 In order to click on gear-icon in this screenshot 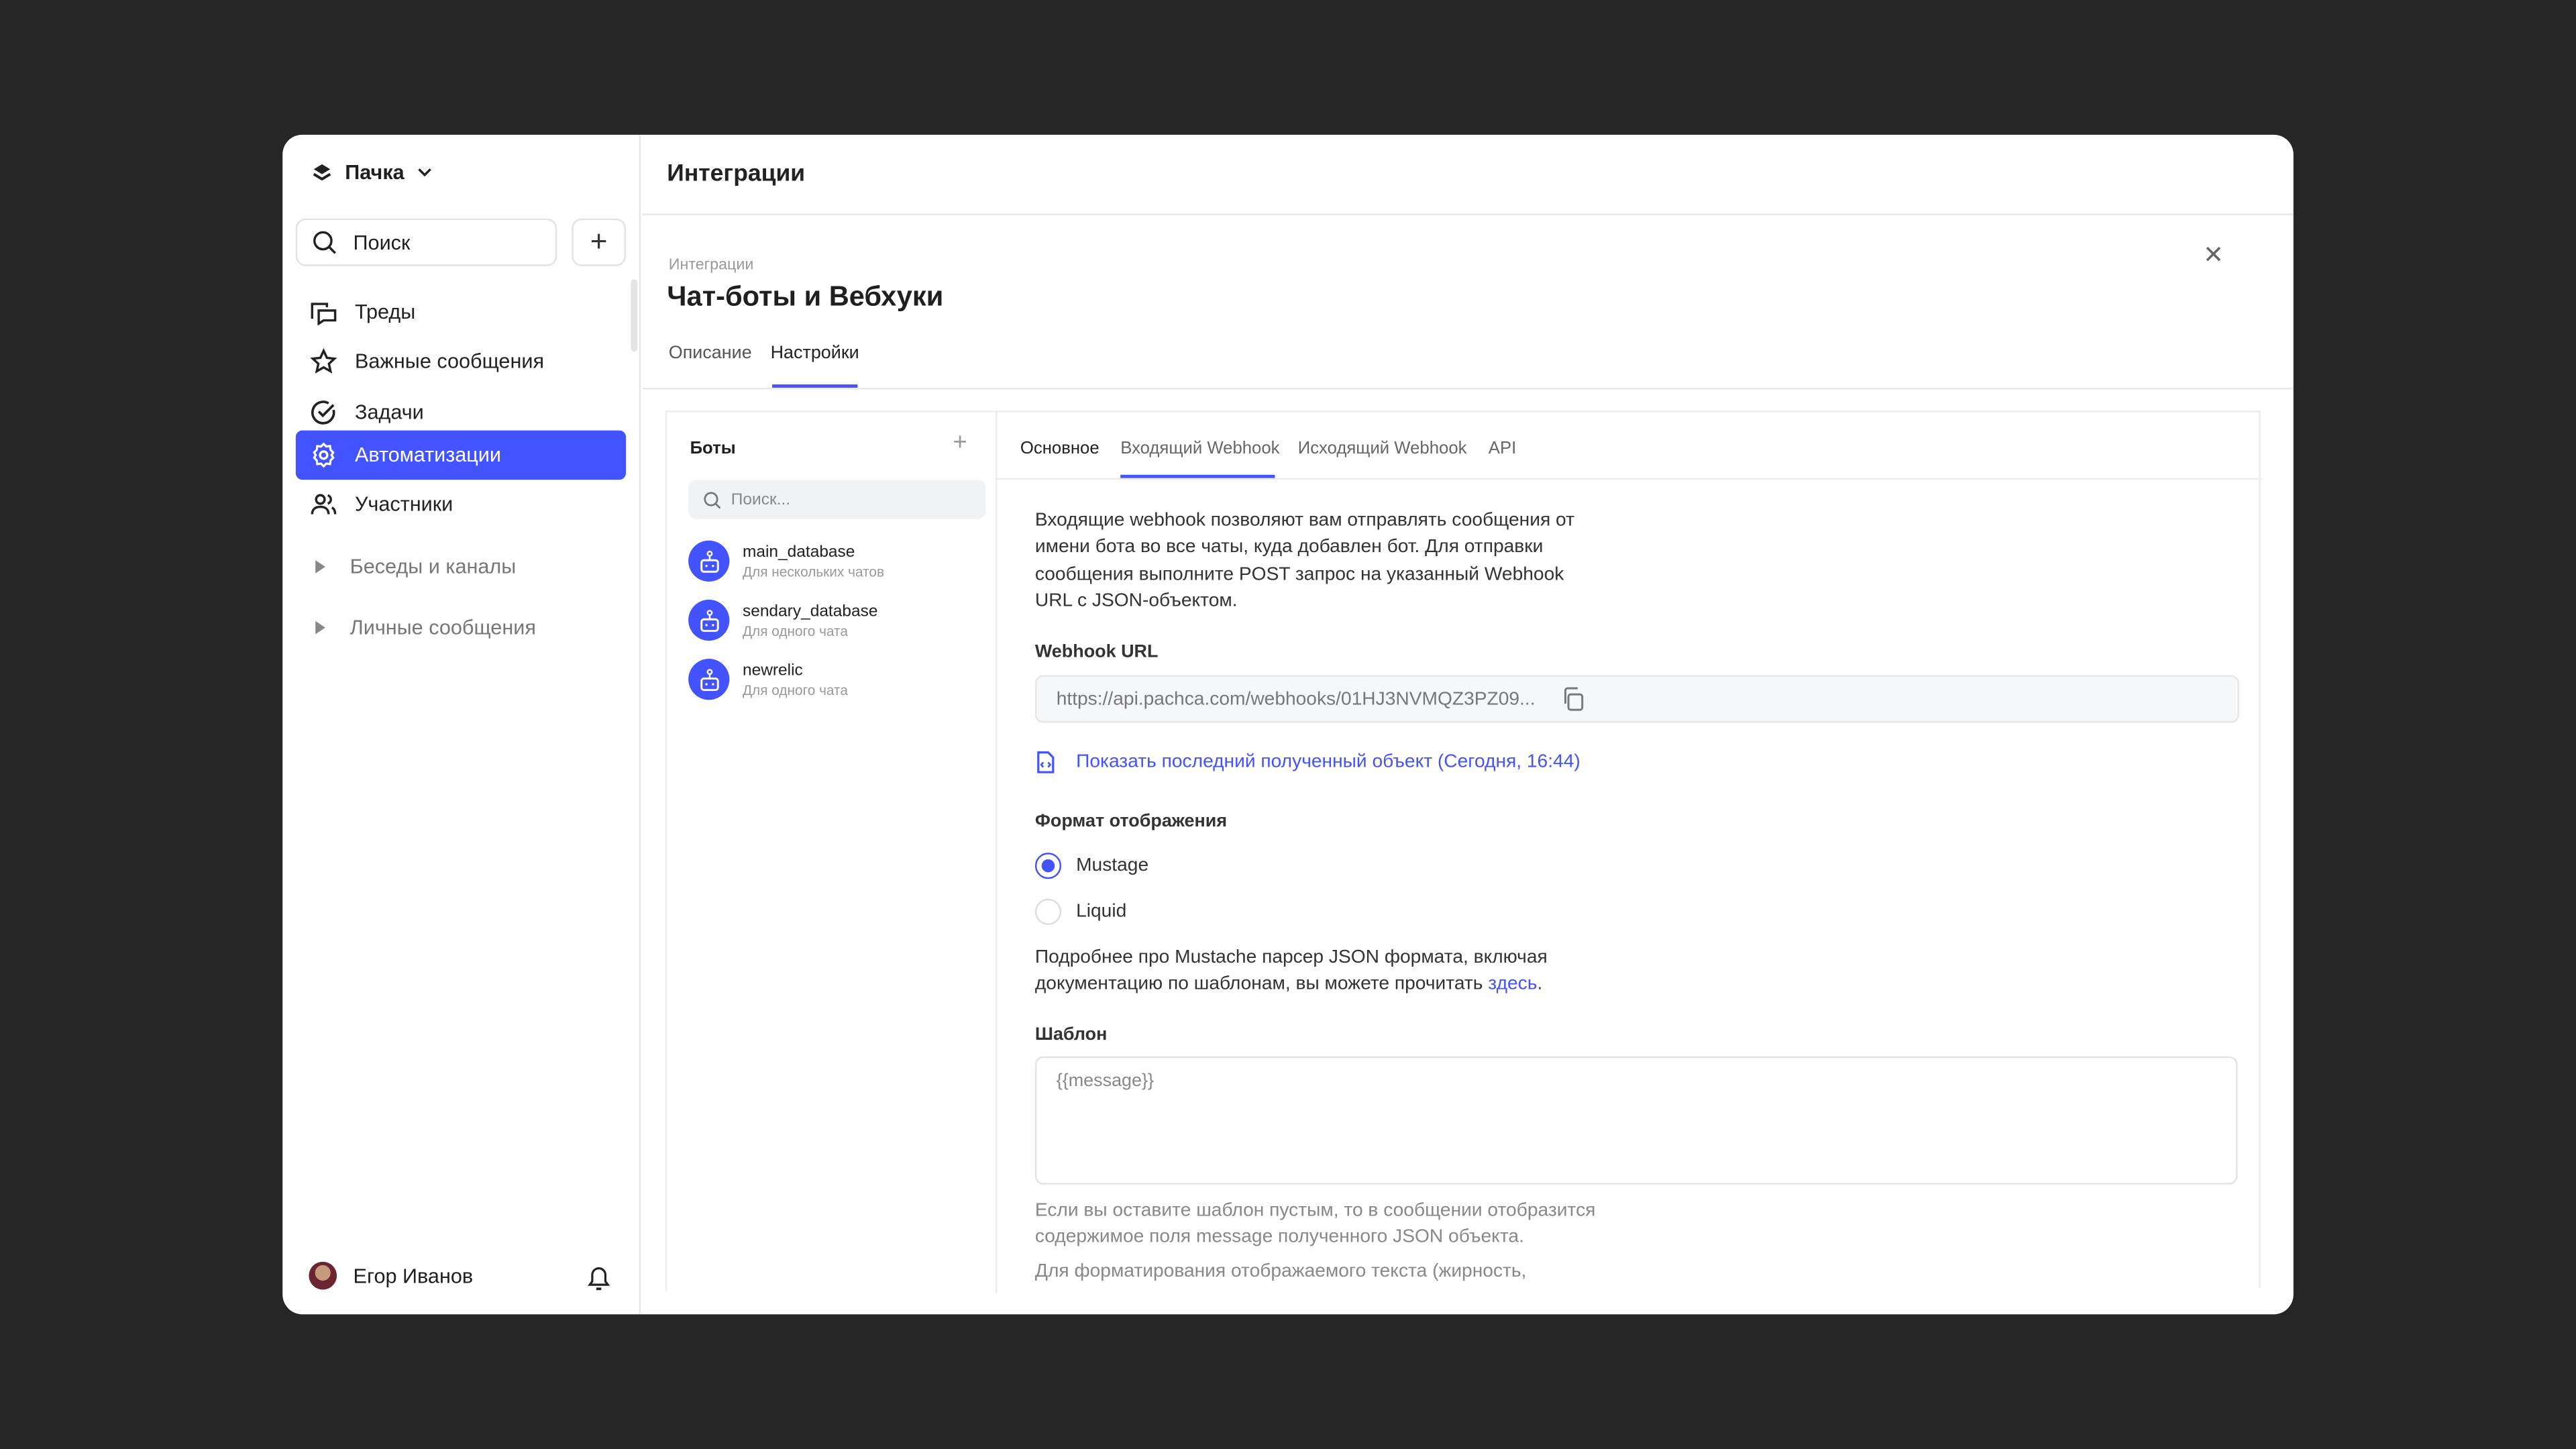, I will do `click(324, 455)`.